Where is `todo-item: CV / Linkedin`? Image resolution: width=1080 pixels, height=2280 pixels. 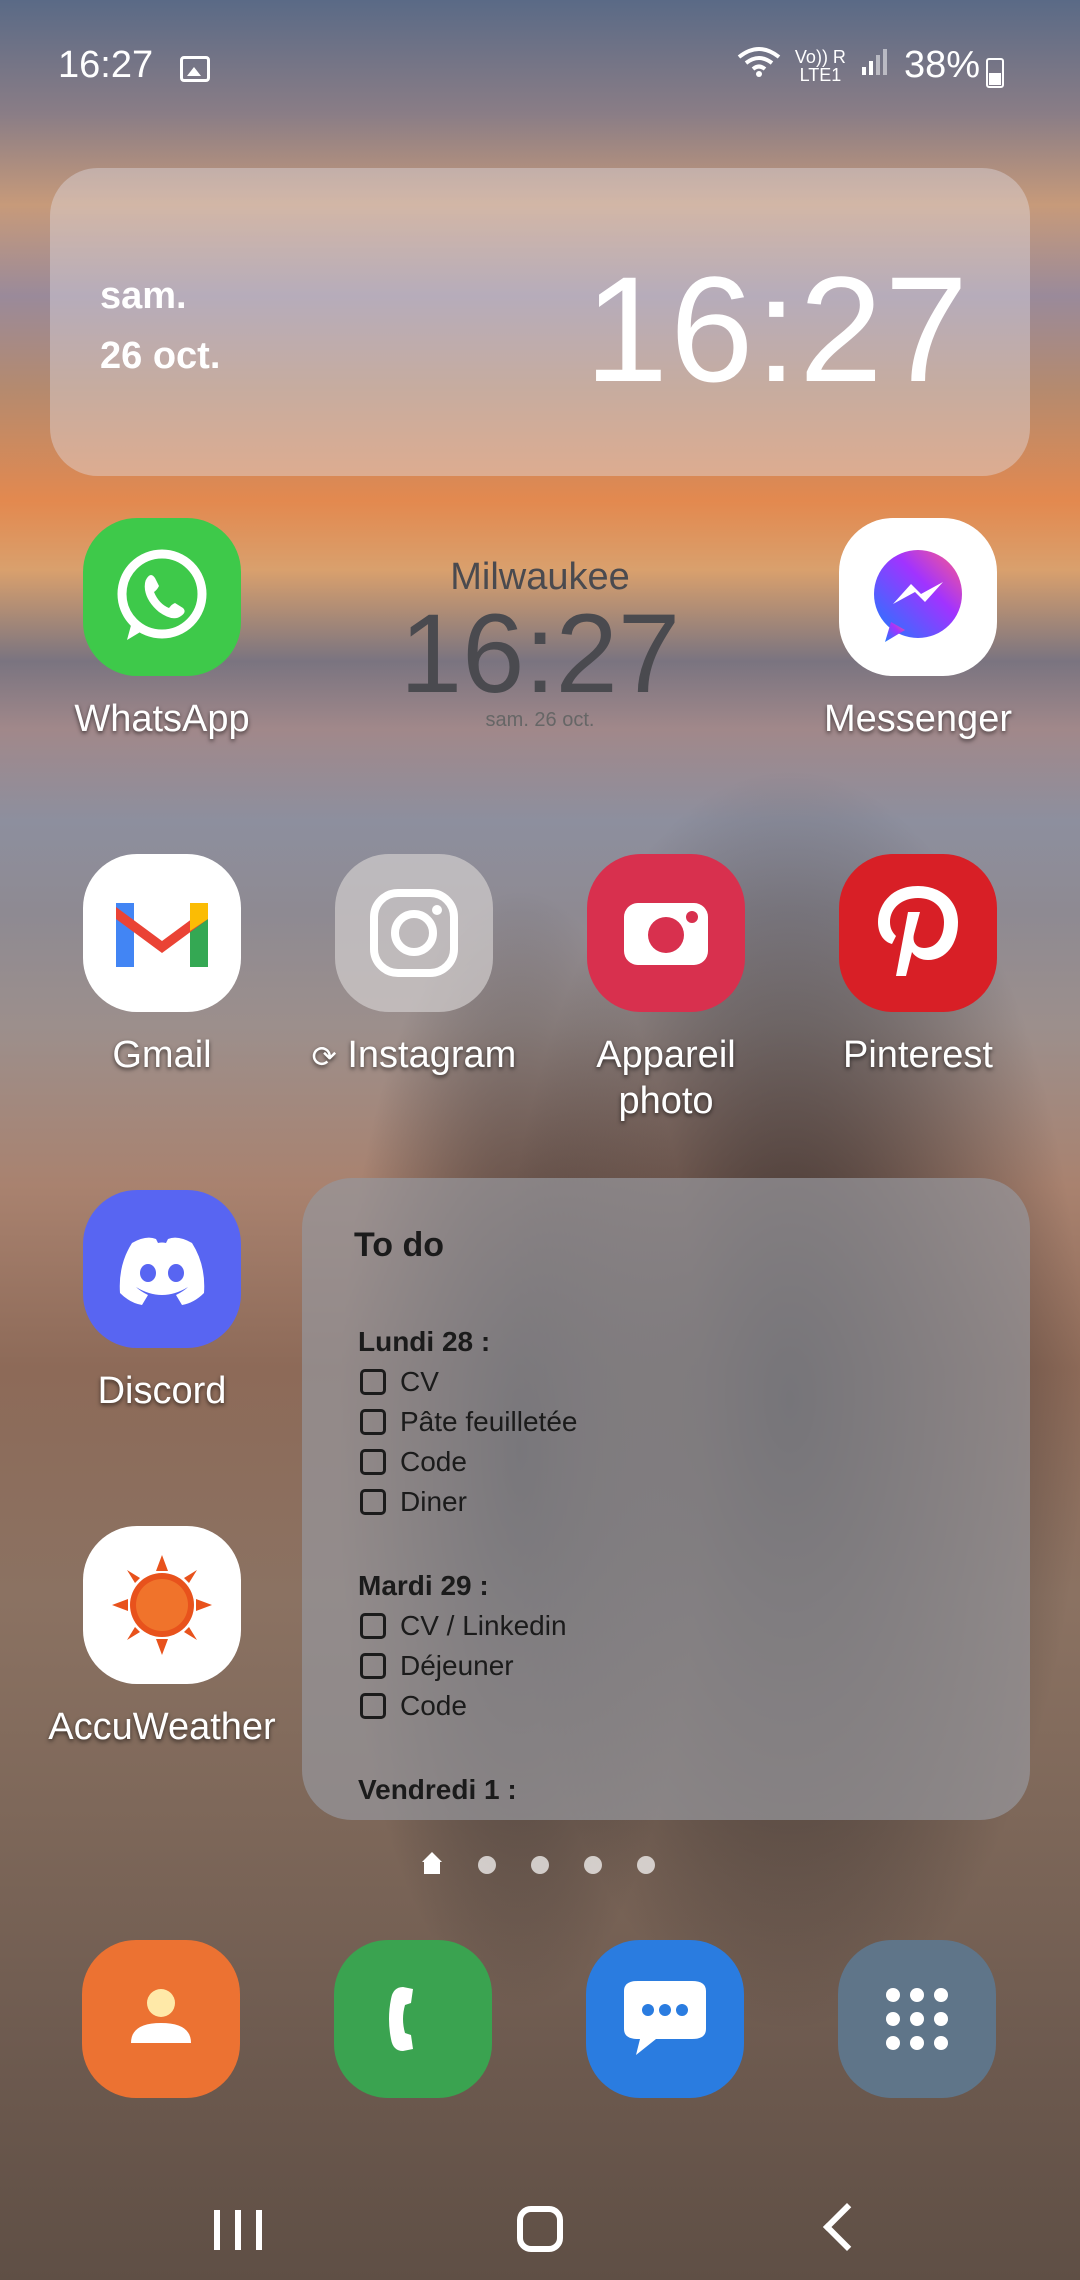 todo-item: CV / Linkedin is located at coordinates (463, 1626).